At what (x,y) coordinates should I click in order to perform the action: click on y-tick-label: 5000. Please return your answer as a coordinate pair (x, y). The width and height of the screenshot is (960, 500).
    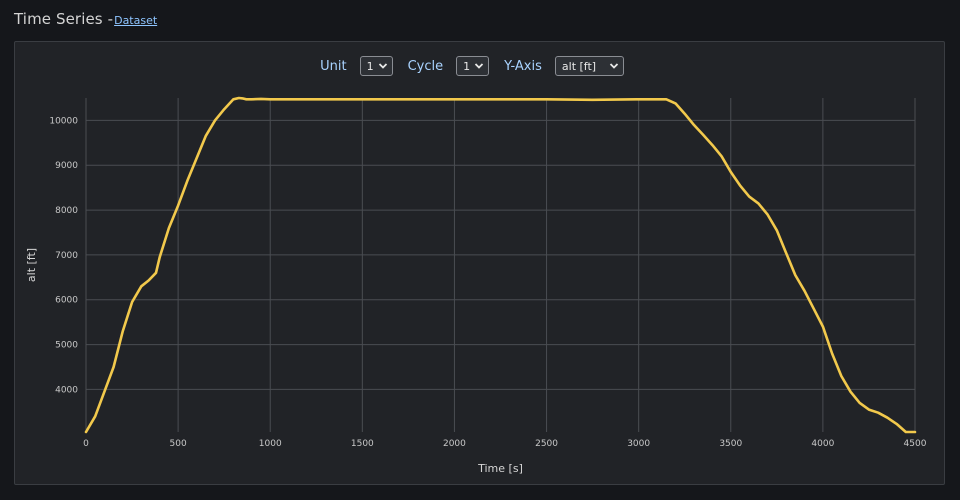
    Looking at the image, I should click on (66, 346).